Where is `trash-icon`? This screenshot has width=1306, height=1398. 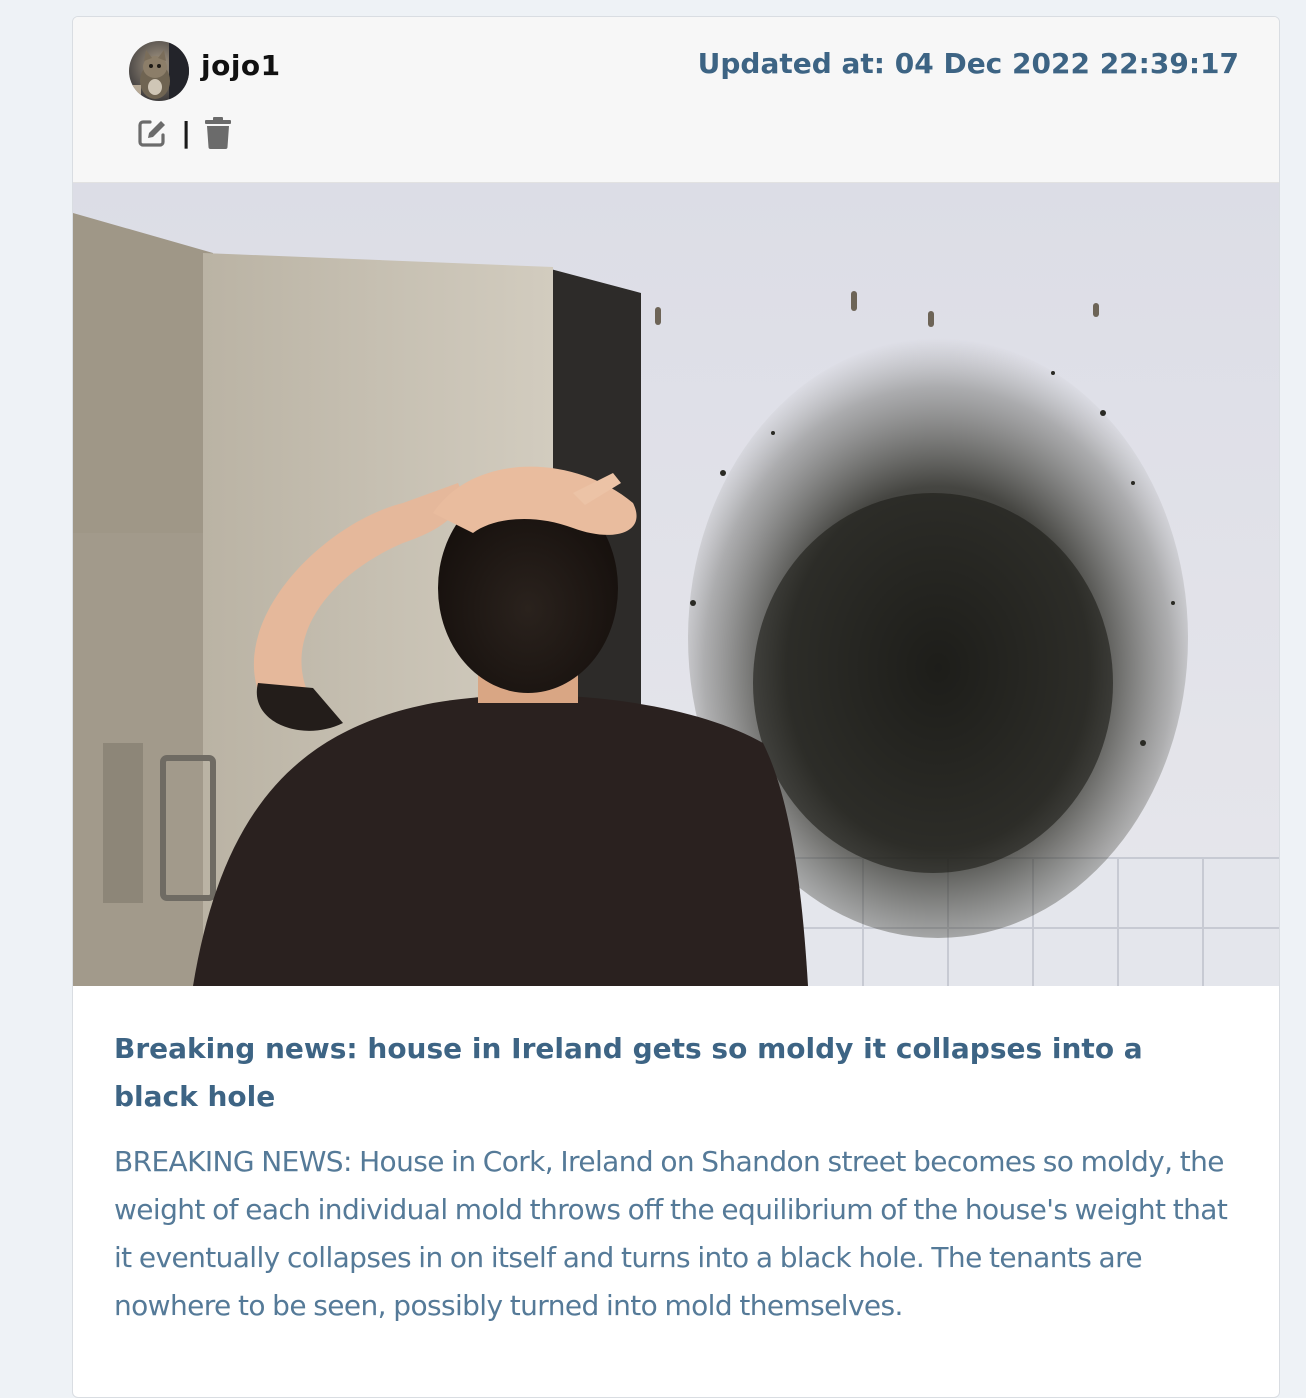 trash-icon is located at coordinates (218, 133).